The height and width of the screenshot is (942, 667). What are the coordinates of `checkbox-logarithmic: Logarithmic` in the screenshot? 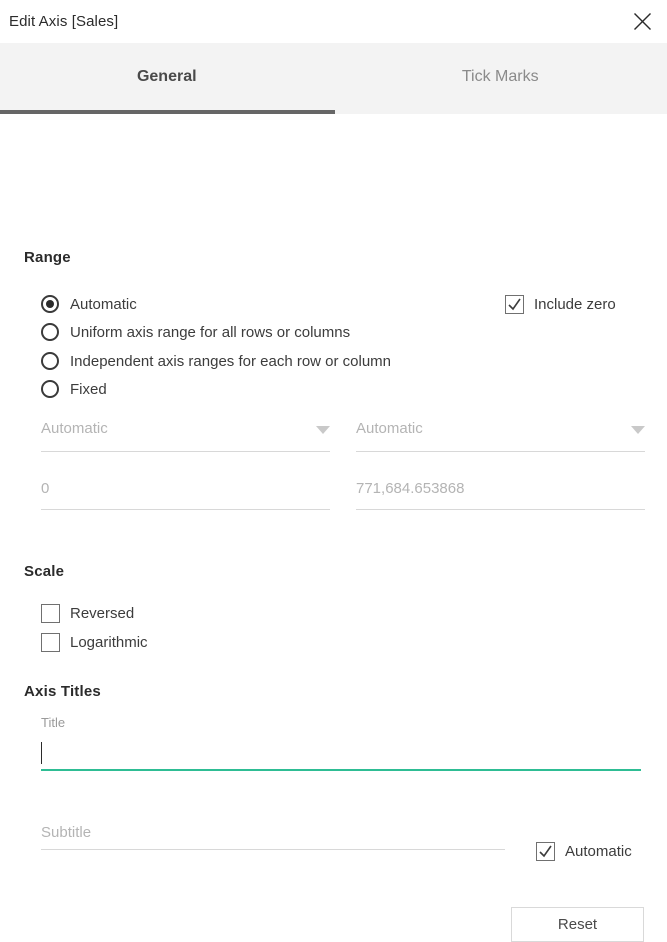 It's located at (94, 642).